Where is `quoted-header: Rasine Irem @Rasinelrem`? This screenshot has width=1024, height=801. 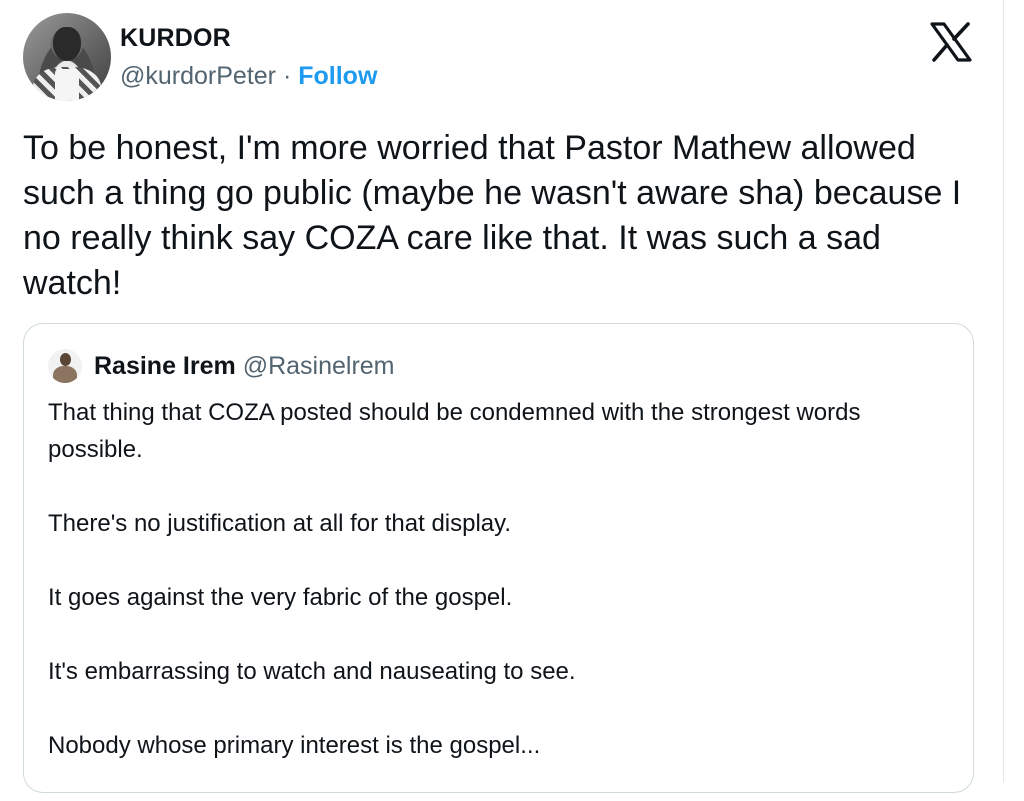 quoted-header: Rasine Irem @Rasinelrem is located at coordinates (244, 366).